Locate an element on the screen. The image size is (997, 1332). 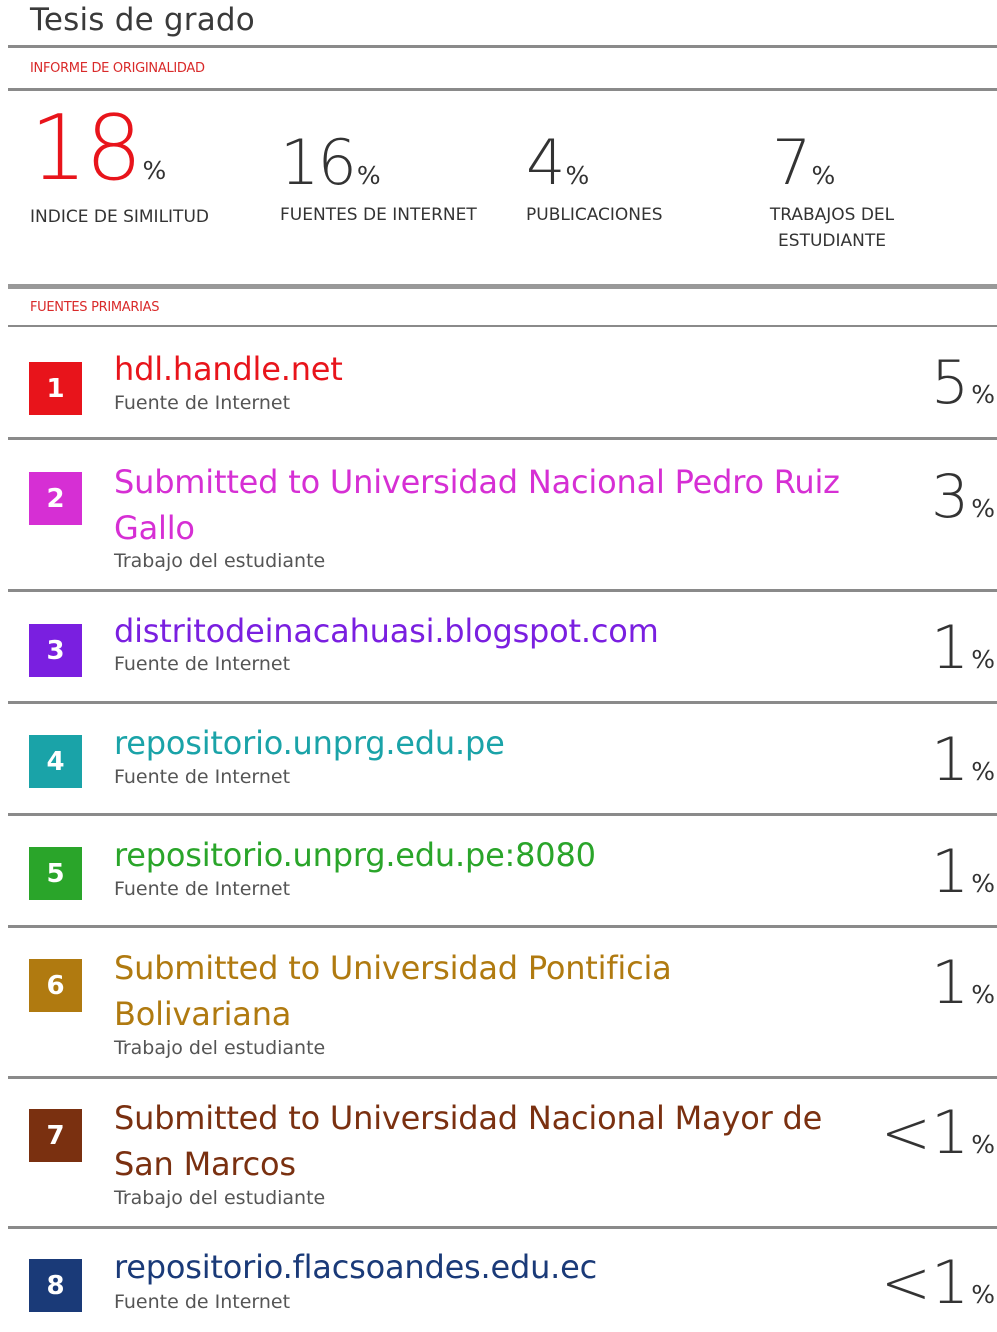
source-percentage: 3% is located at coordinates (963, 497).